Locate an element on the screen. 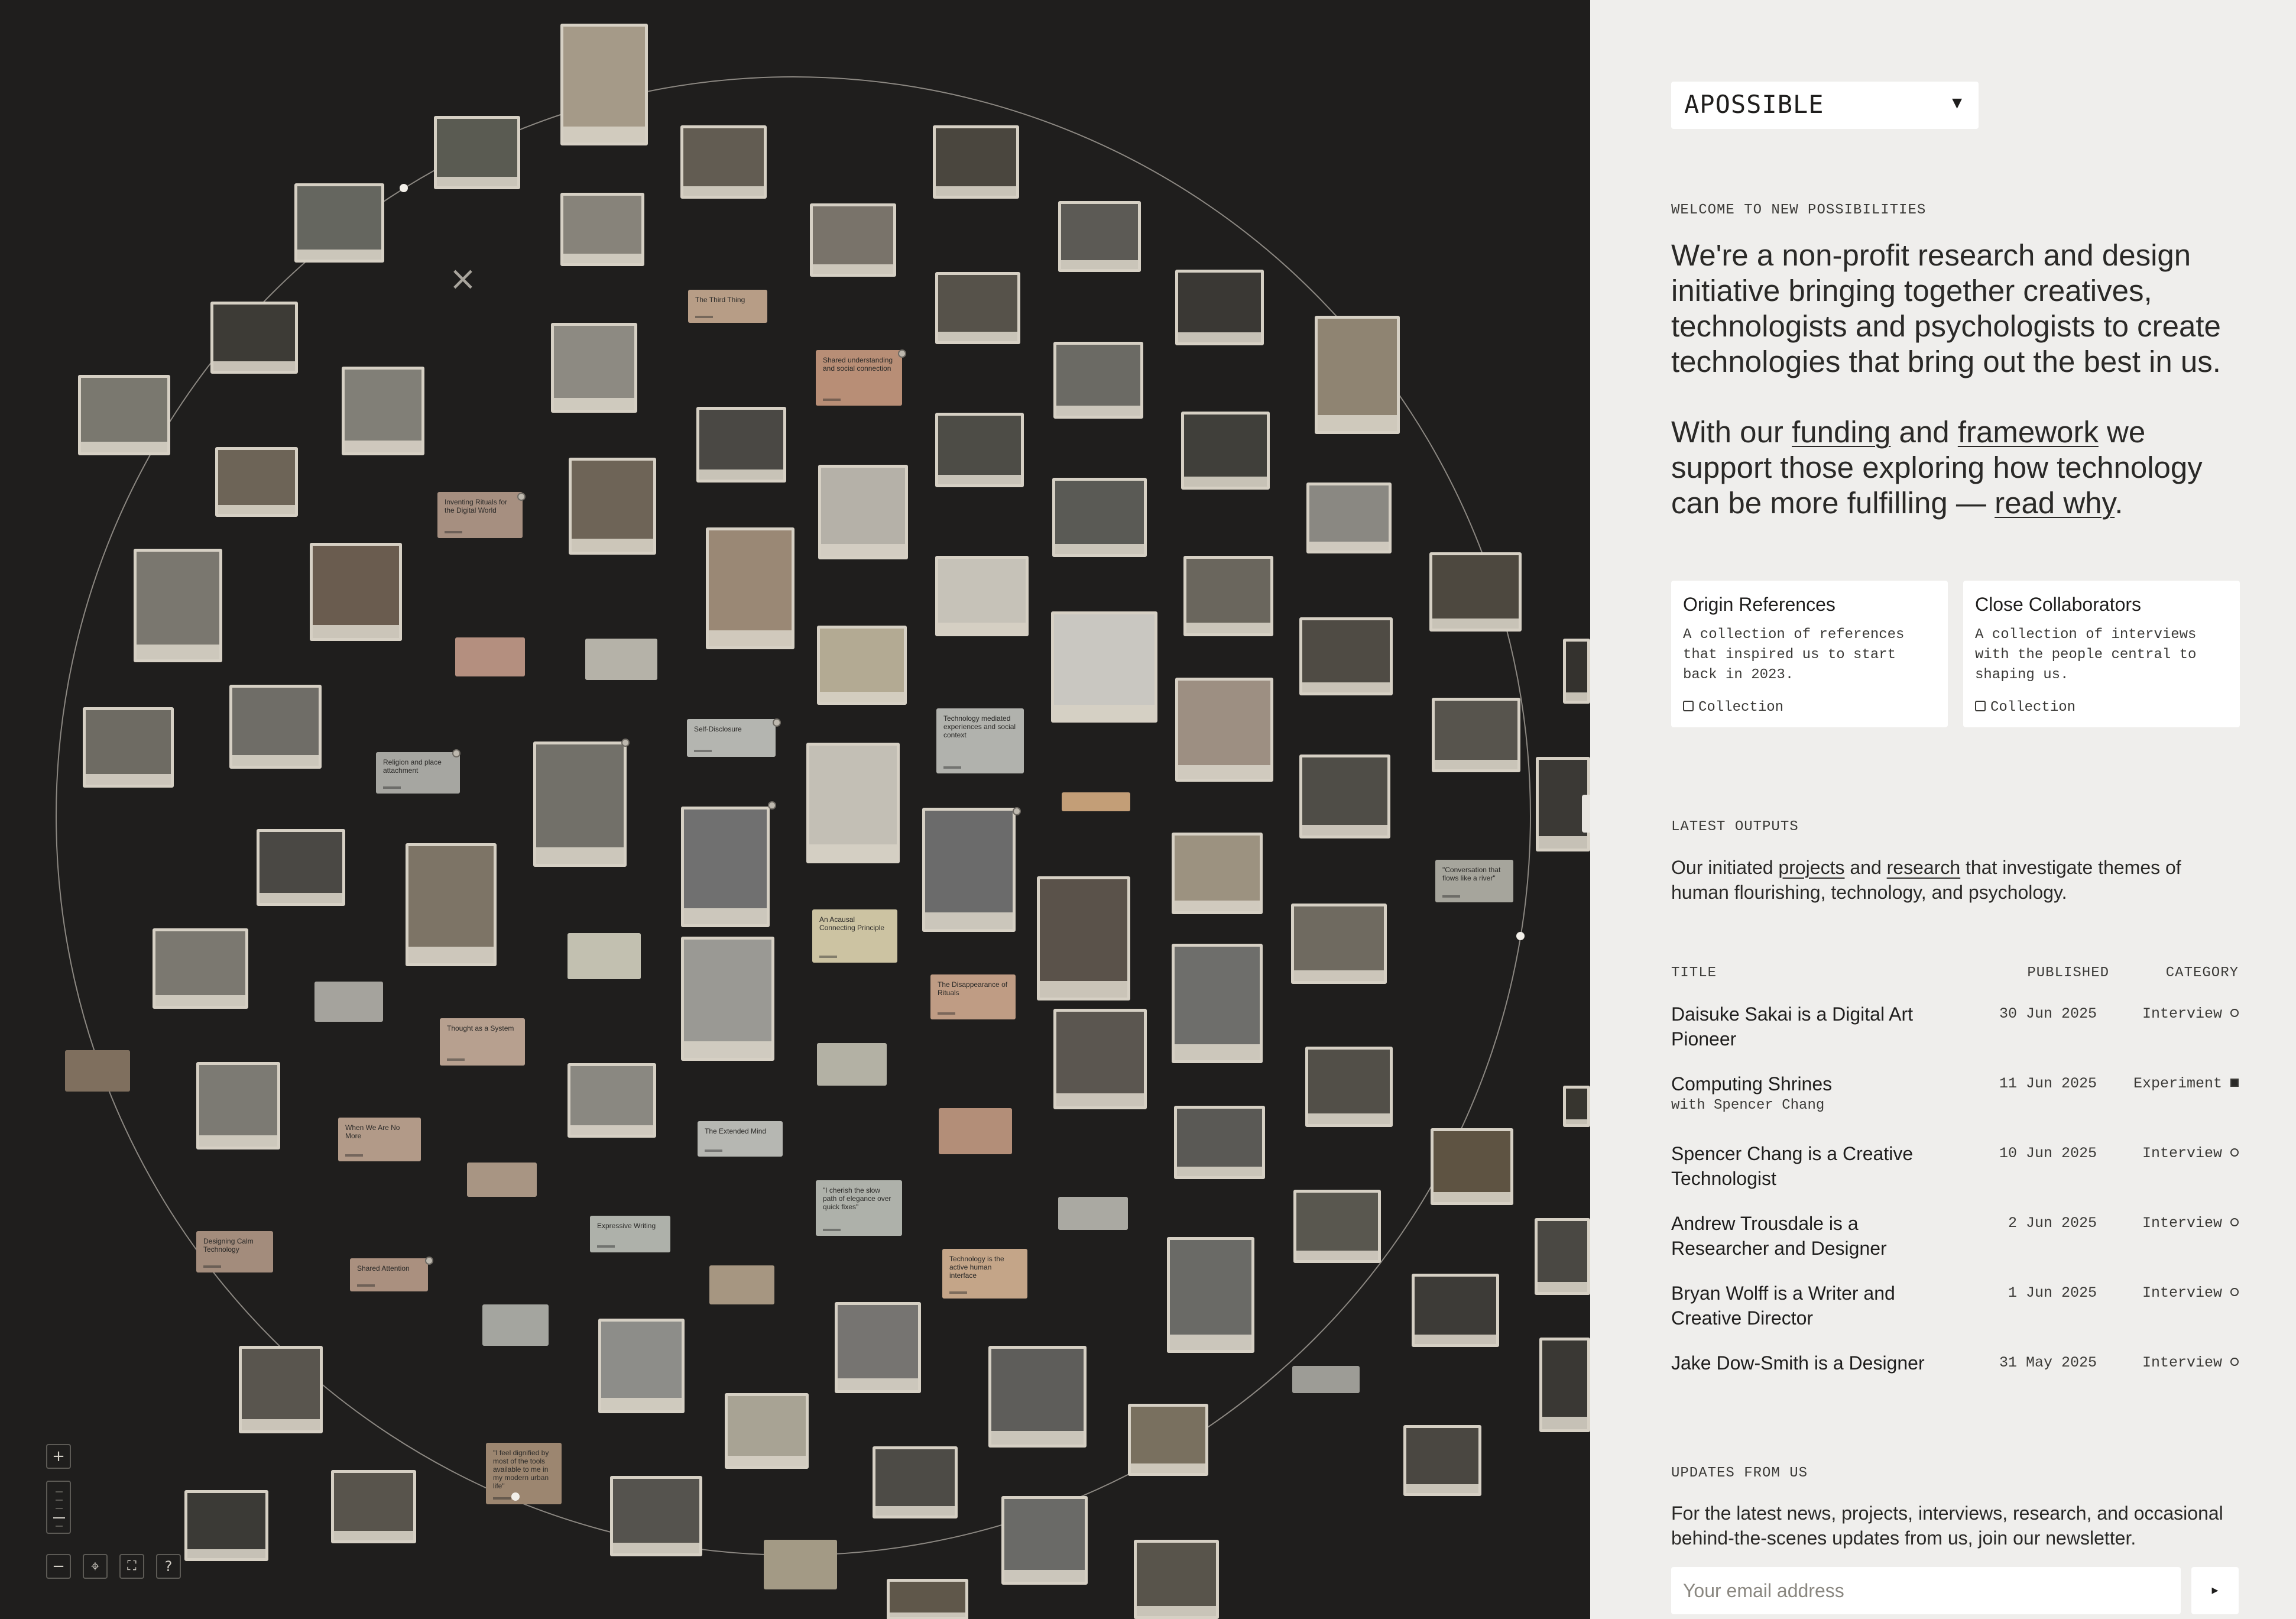 Image resolution: width=2296 pixels, height=1619 pixels. note-card: When We Are No More is located at coordinates (379, 1139).